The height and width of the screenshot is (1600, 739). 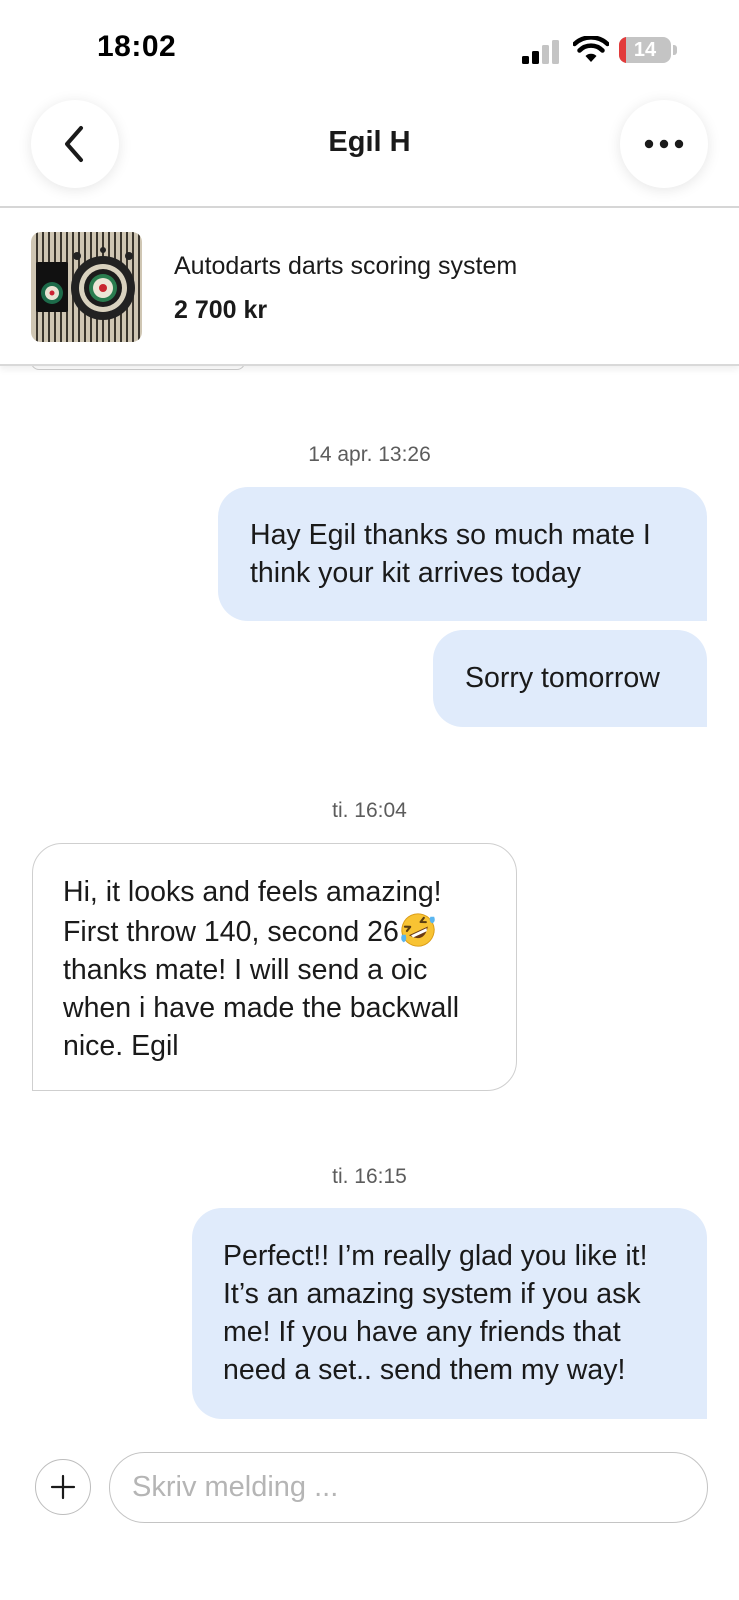 I want to click on message-line: Hay Egil thanks so much mate I, so click(x=450, y=535).